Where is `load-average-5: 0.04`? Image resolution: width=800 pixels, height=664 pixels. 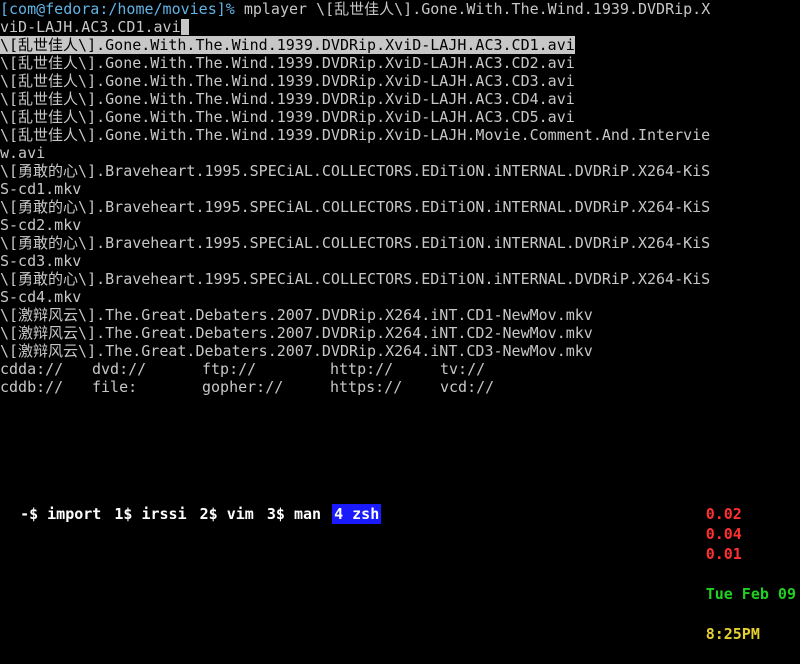 load-average-5: 0.04 is located at coordinates (723, 534).